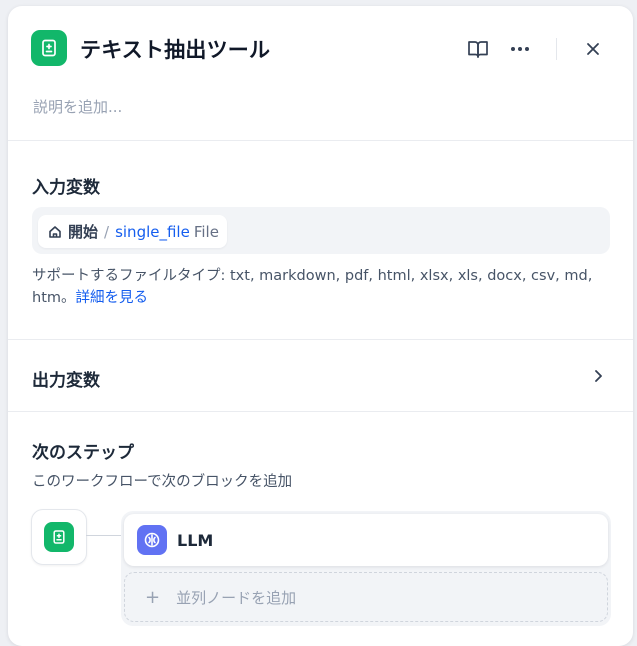 The height and width of the screenshot is (646, 637). I want to click on input-vars-title: 入力変数, so click(66, 188).